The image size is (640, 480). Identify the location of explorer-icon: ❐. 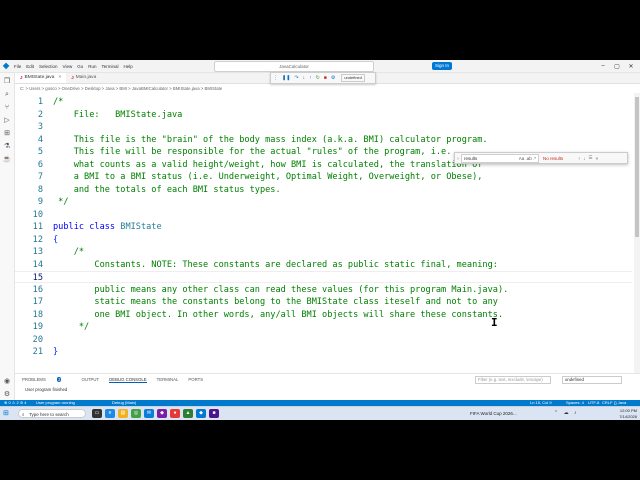
(7, 81).